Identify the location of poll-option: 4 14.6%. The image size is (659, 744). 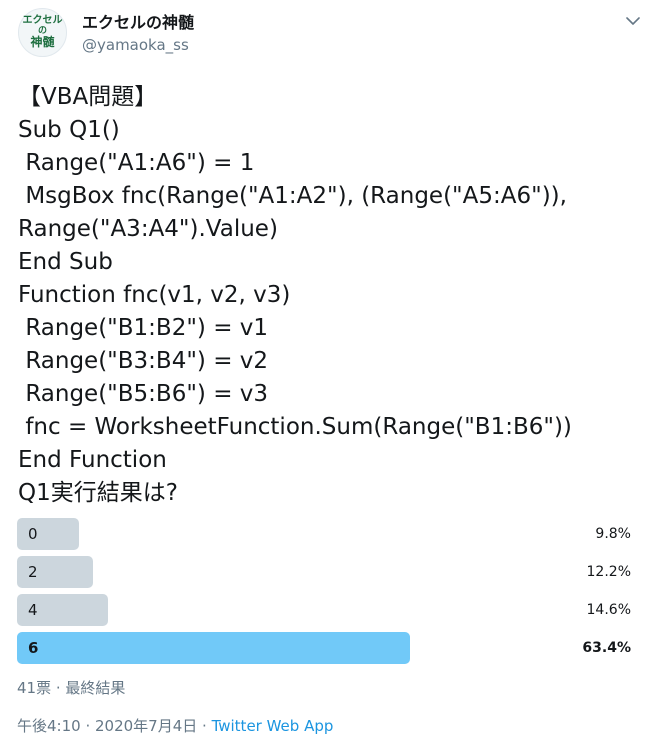
(327, 610).